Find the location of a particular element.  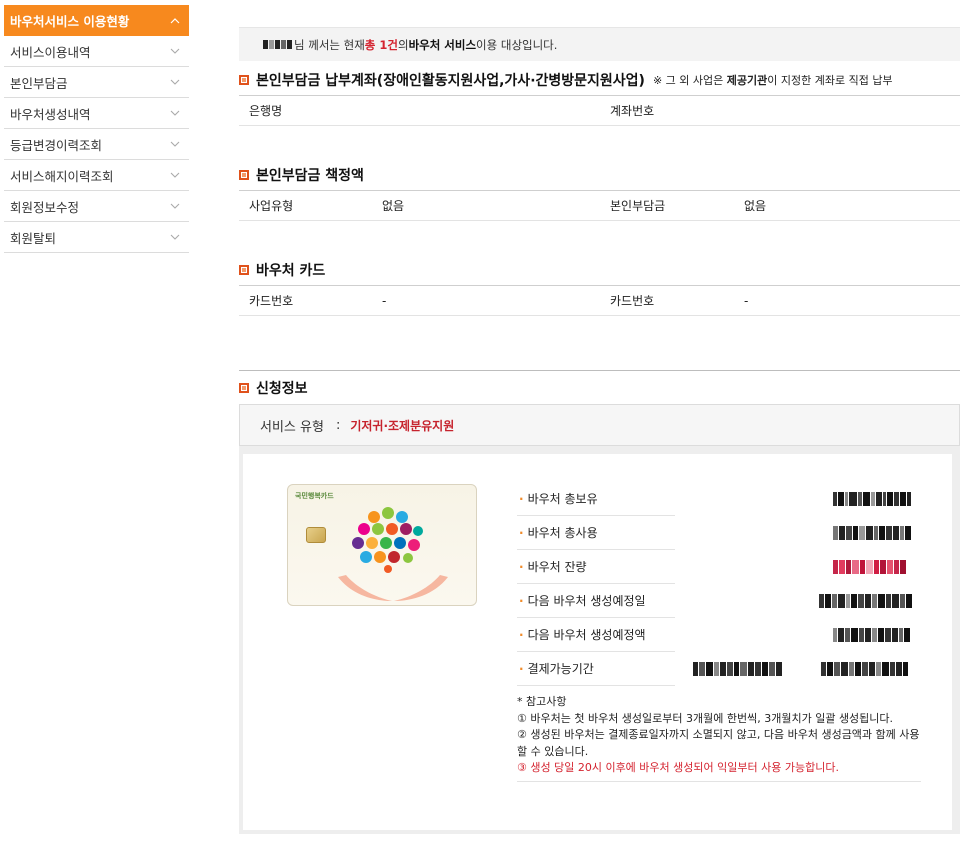

voucher-label: 바우처 총보유 is located at coordinates (557, 498).